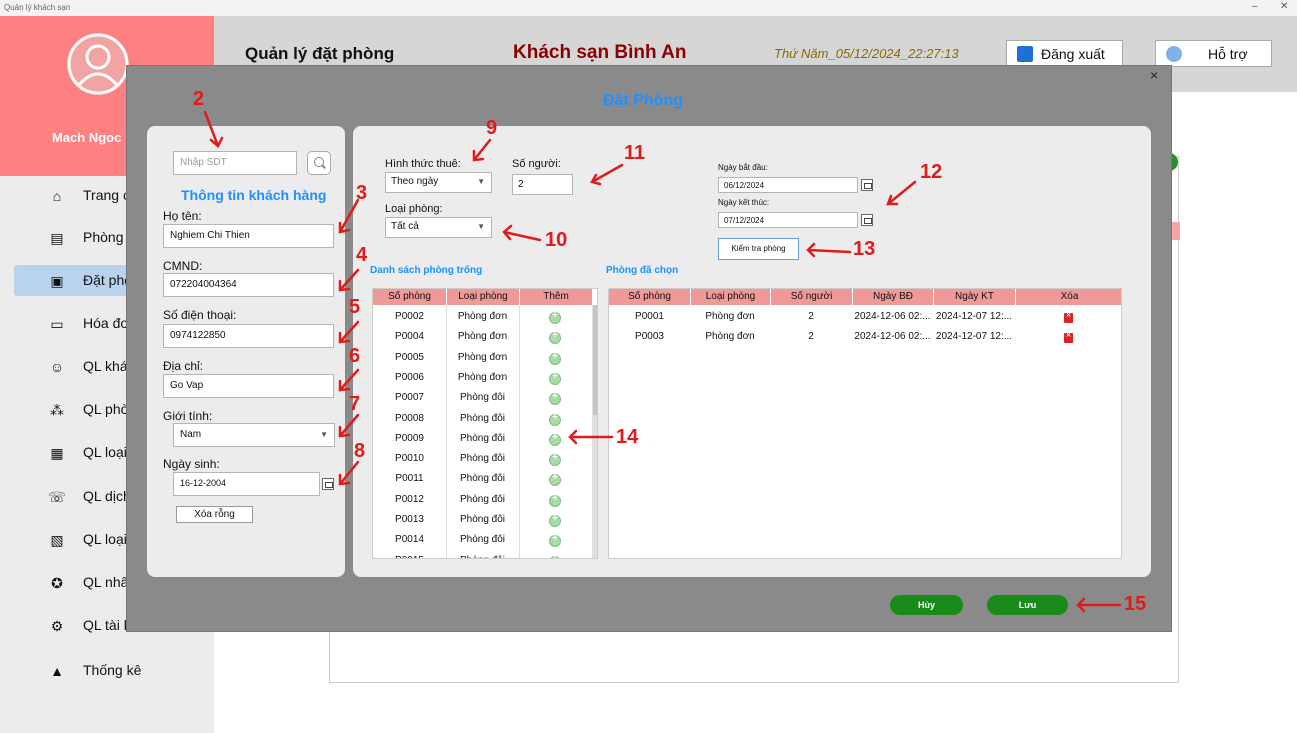 This screenshot has height=733, width=1297. I want to click on check-rooms-button: Kiểm tra phòng, so click(758, 249).